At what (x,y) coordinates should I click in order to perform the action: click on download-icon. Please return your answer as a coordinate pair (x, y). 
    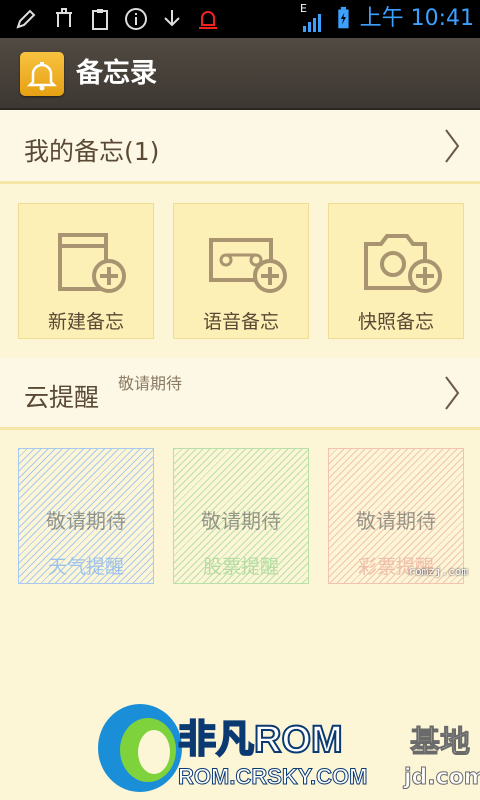
    Looking at the image, I should click on (172, 18).